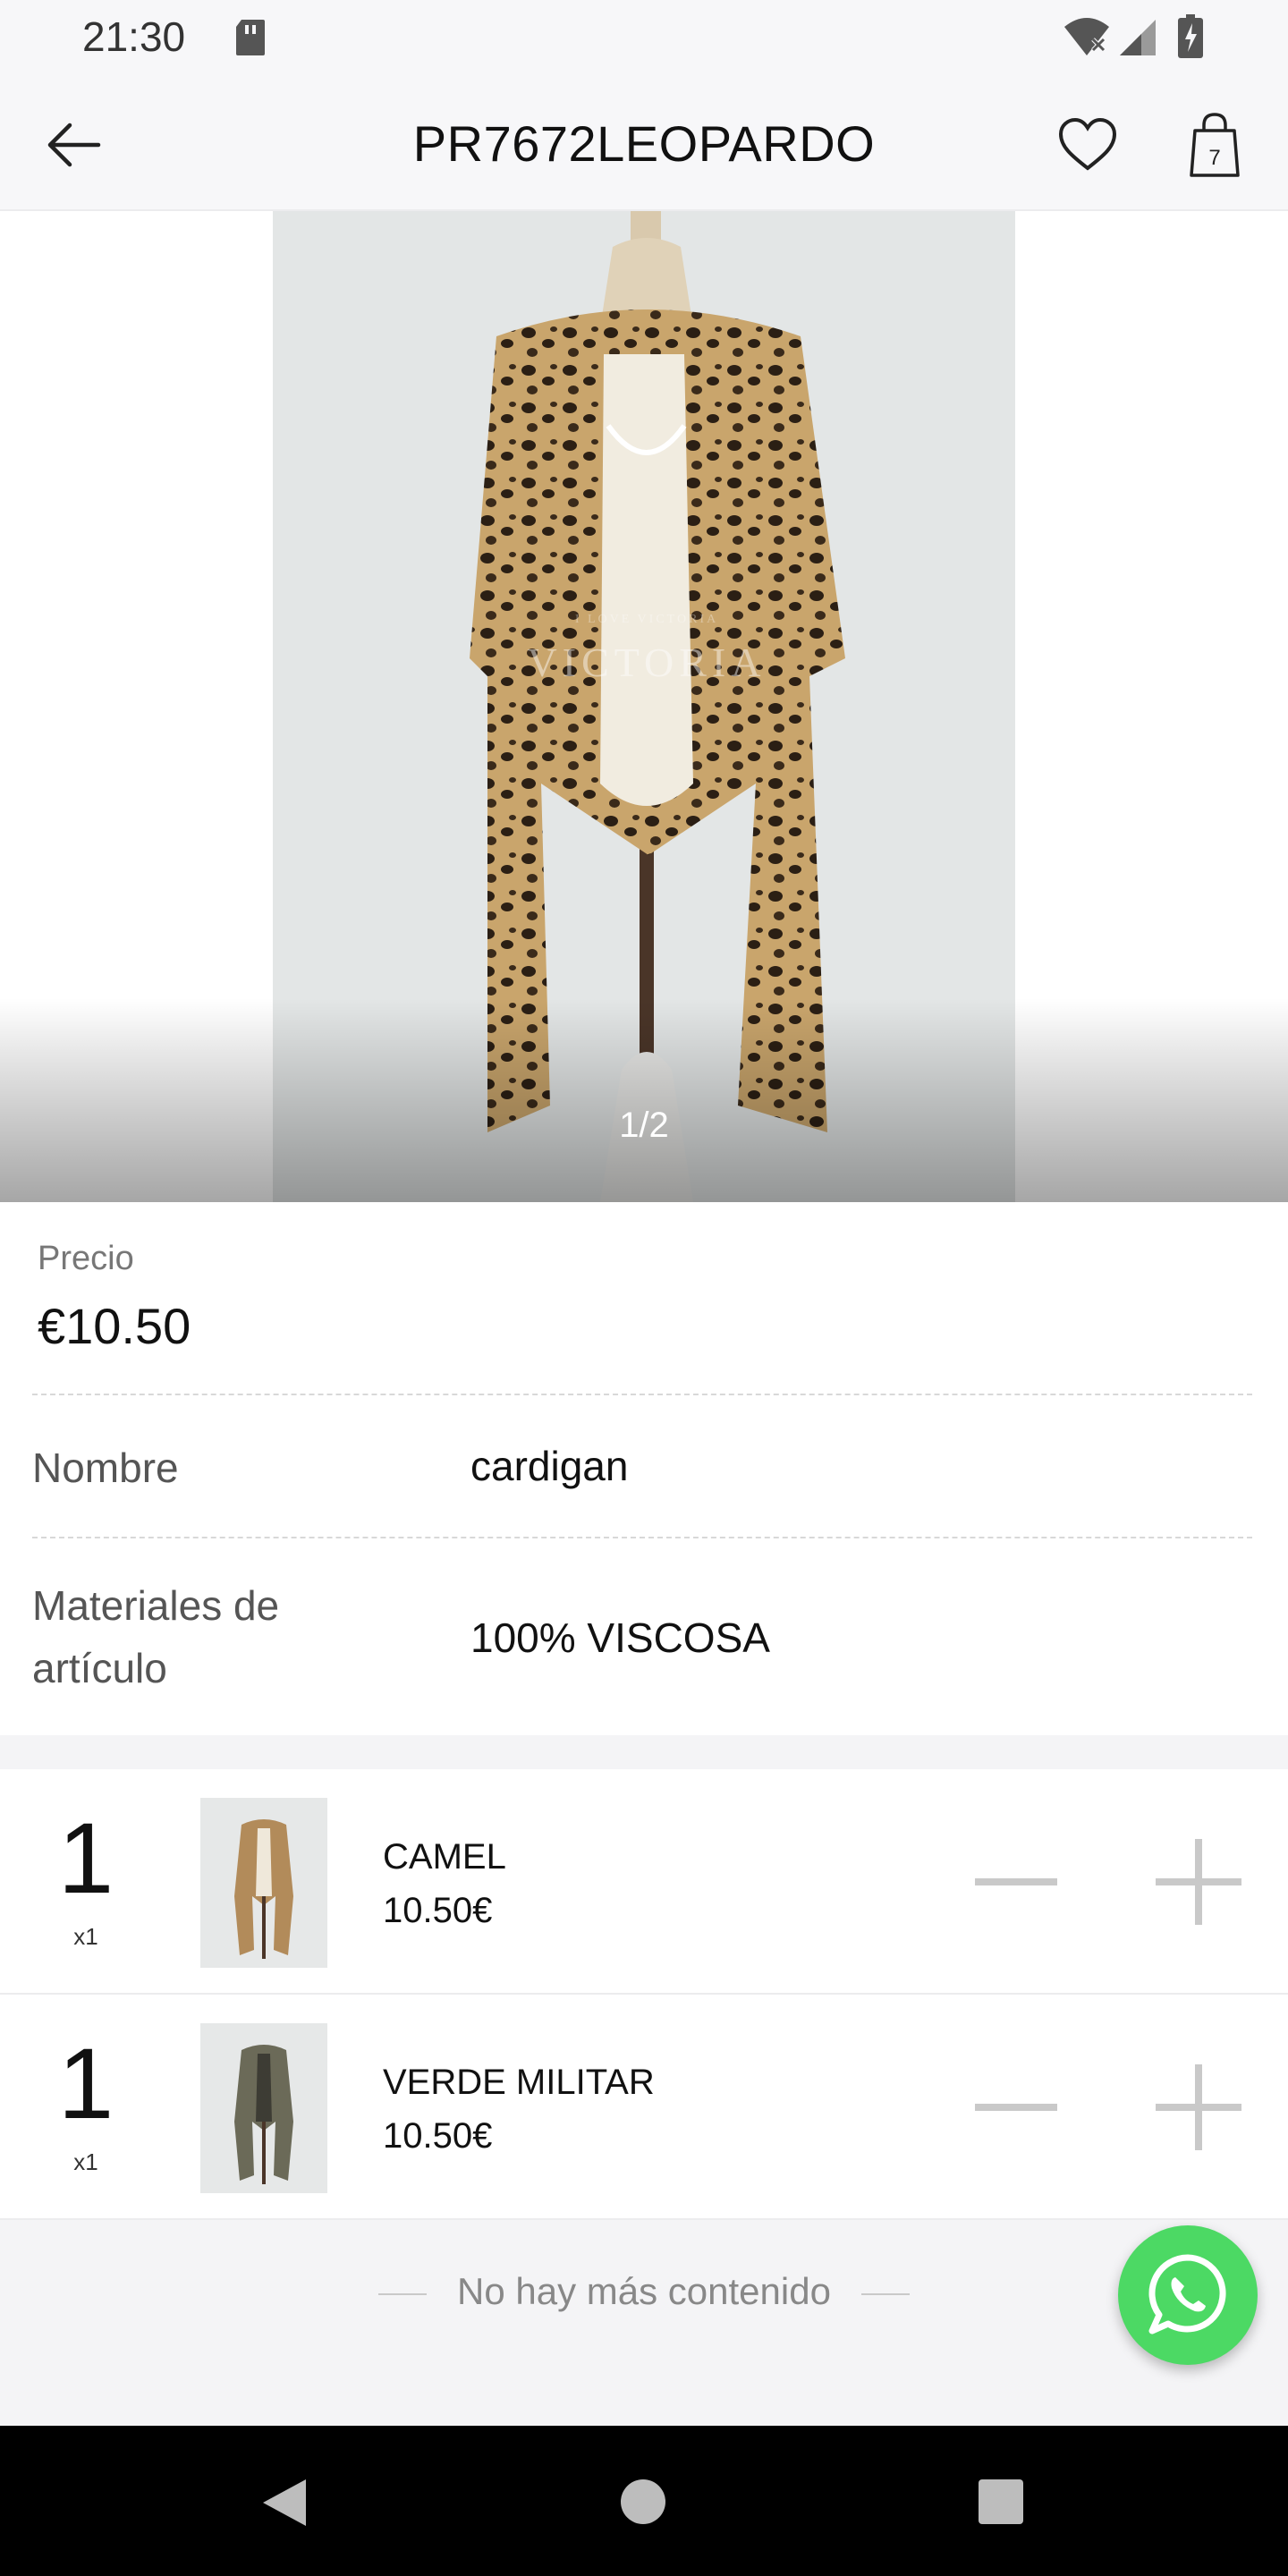 The height and width of the screenshot is (2576, 1288). What do you see at coordinates (114, 1326) in the screenshot?
I see `price-value: €10.50` at bounding box center [114, 1326].